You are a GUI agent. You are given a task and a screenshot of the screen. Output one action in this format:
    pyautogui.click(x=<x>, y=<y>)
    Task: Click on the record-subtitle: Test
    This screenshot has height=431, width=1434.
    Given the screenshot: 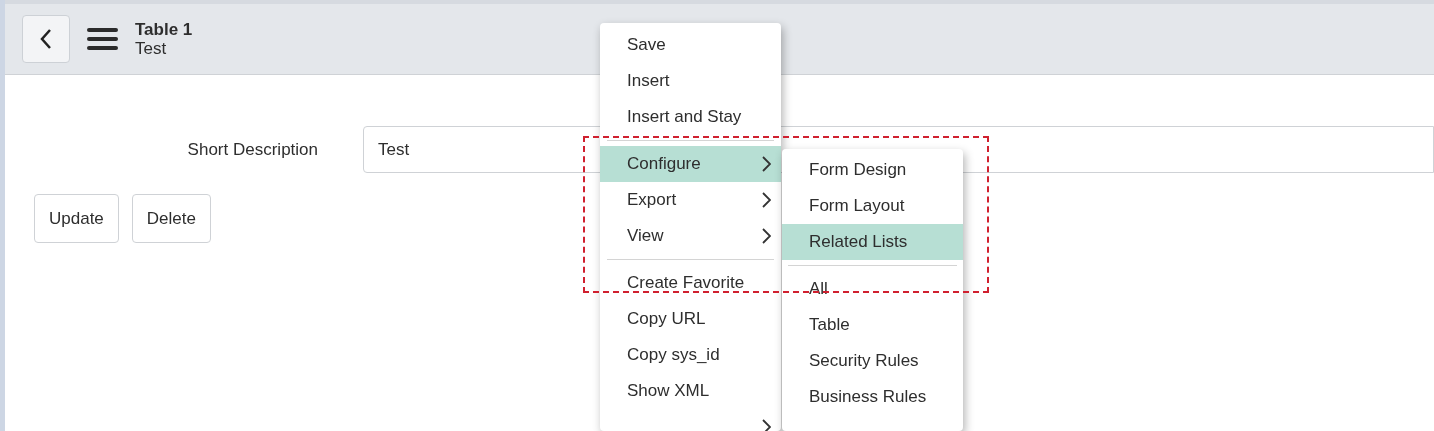 What is the action you would take?
    pyautogui.click(x=151, y=48)
    